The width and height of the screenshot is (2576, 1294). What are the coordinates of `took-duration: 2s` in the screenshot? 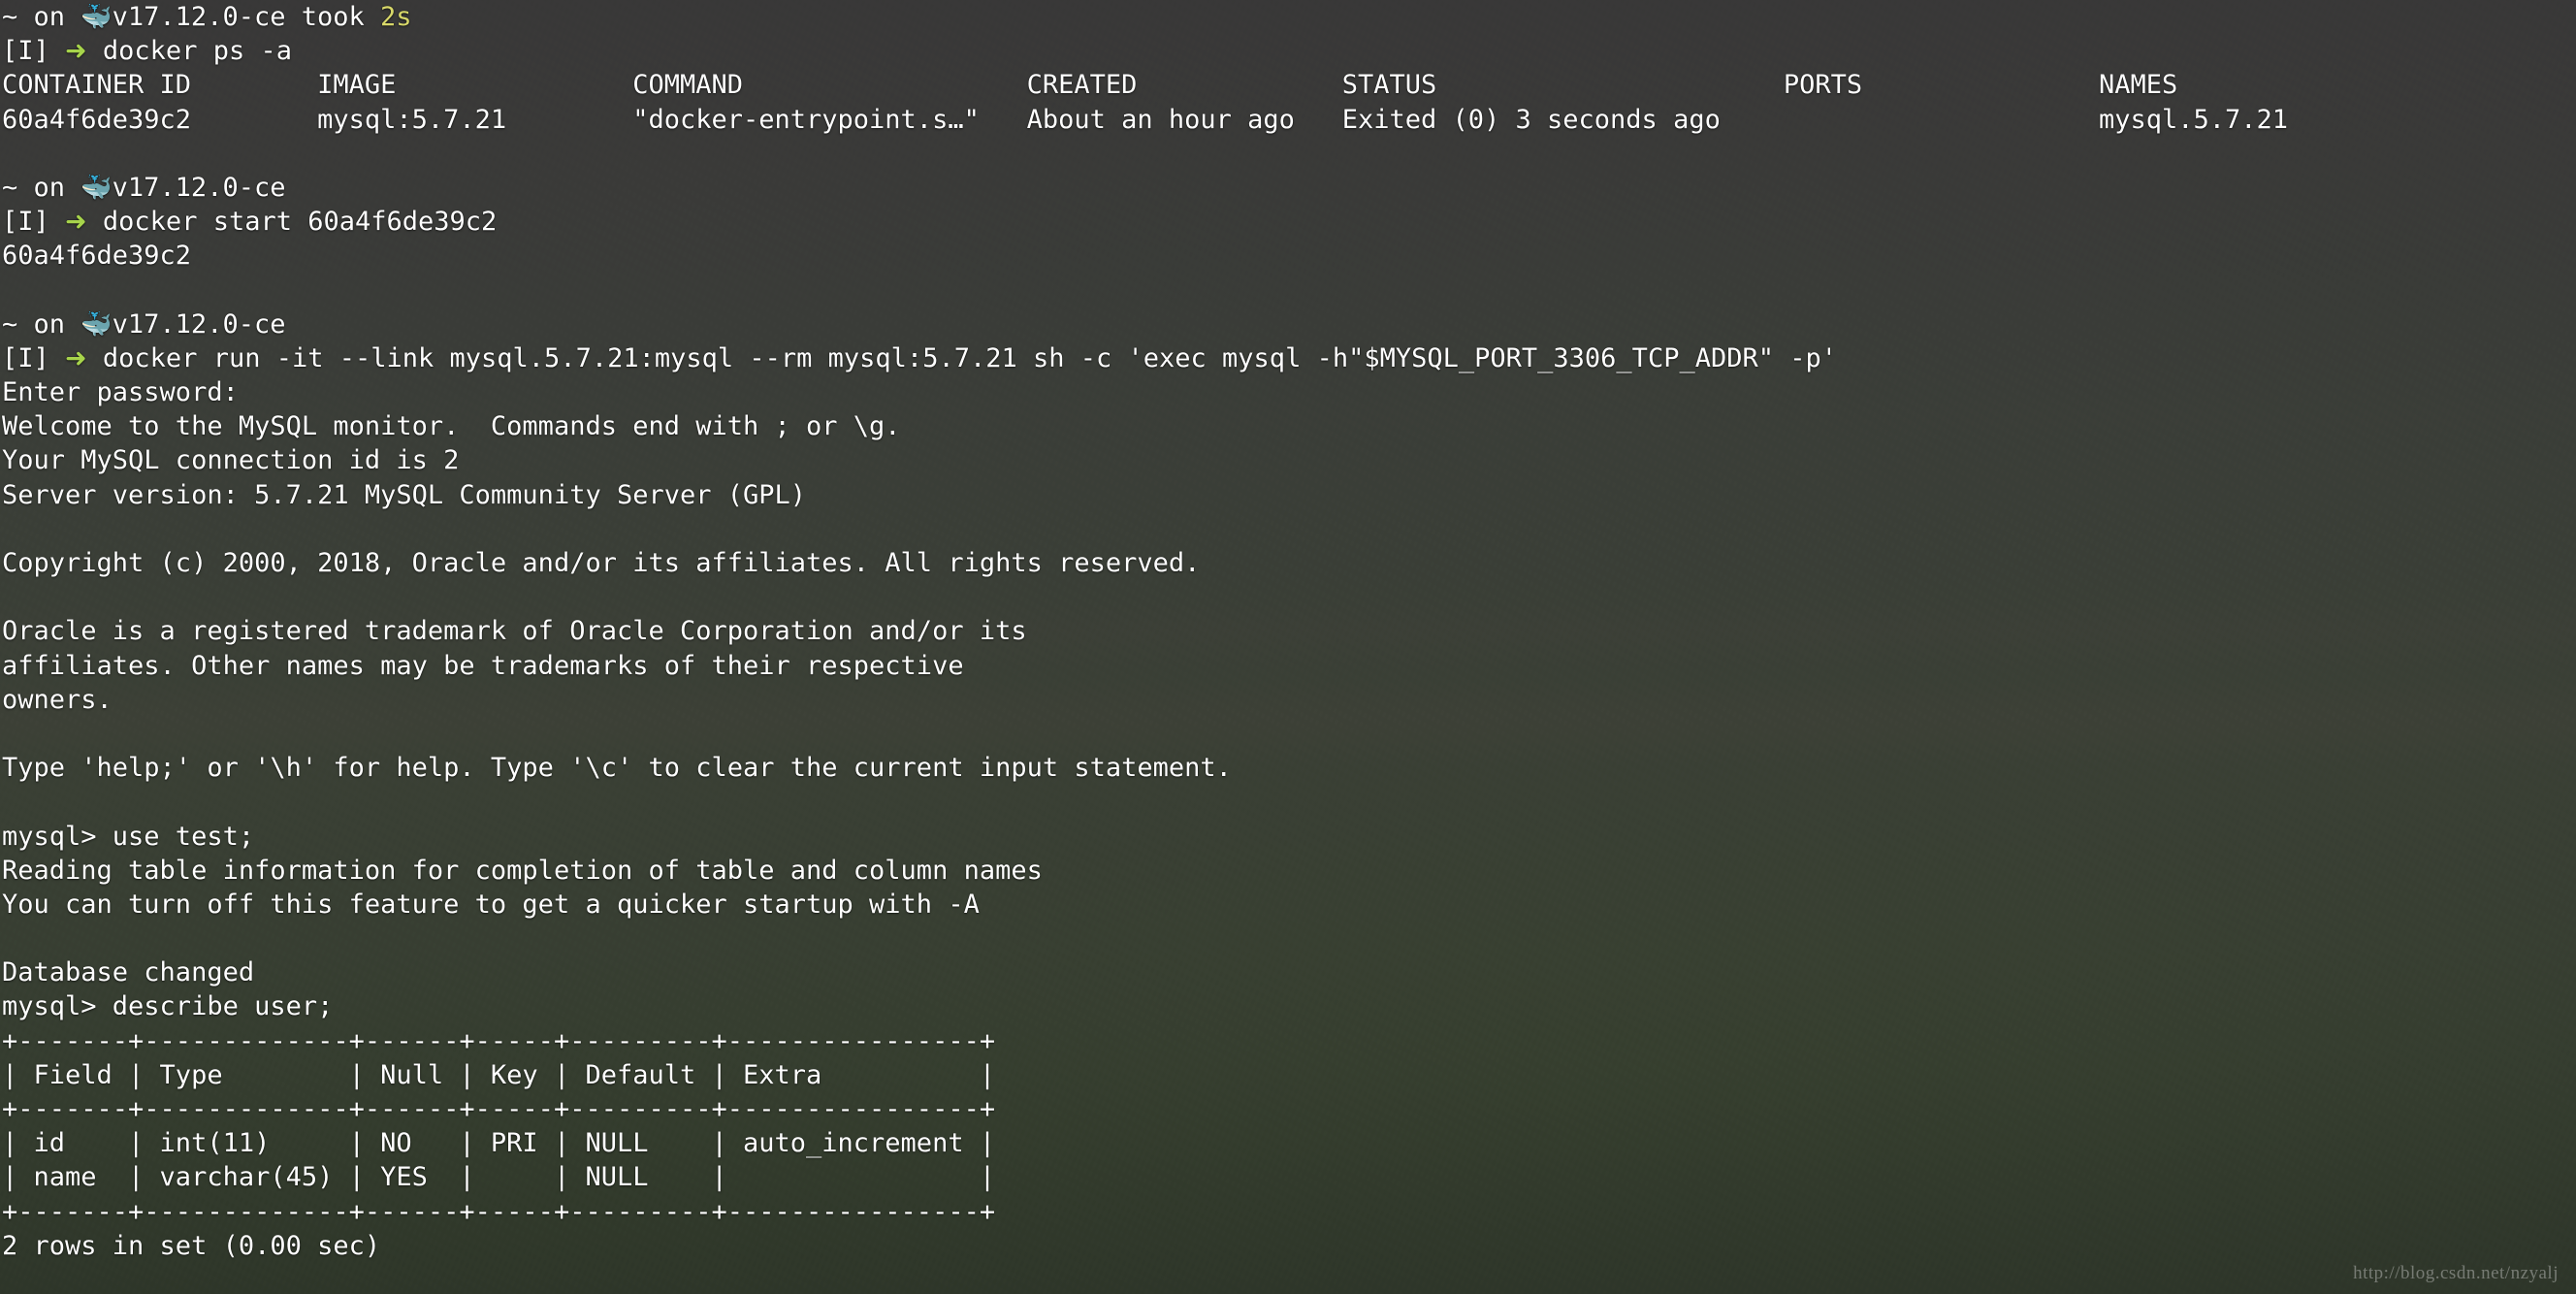 It's located at (396, 17).